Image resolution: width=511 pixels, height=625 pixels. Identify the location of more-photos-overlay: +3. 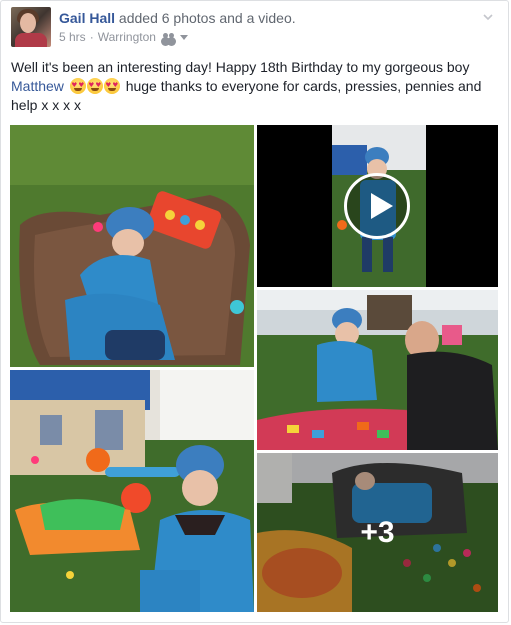
(377, 532).